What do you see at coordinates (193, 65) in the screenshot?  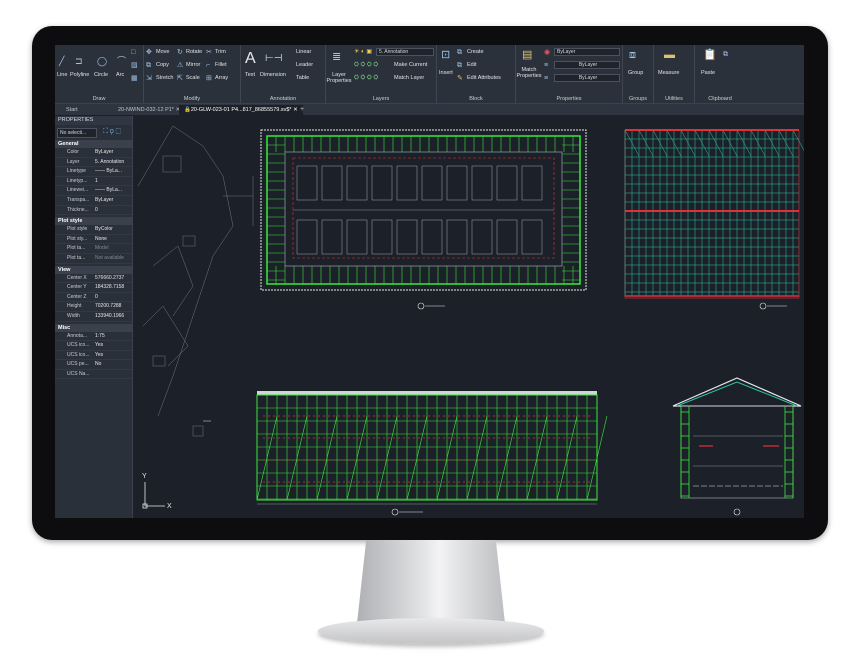 I see `mirror-button: Mirror` at bounding box center [193, 65].